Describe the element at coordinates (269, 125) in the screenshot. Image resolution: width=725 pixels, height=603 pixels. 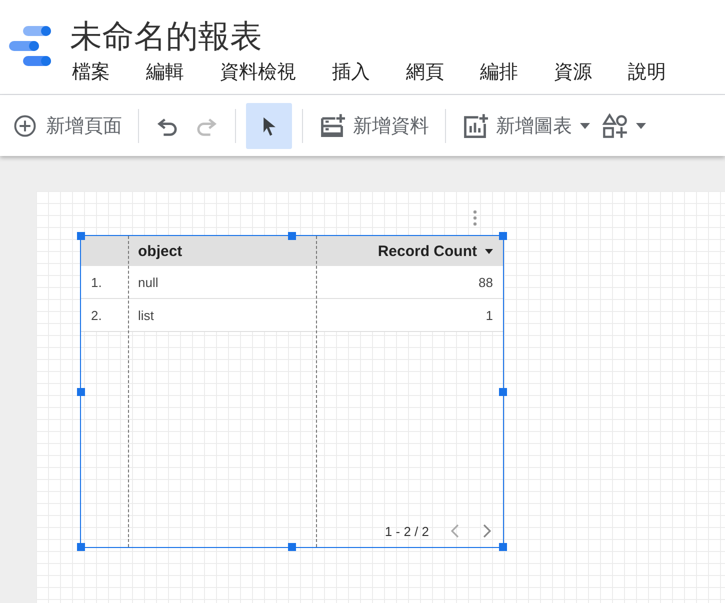
I see `pointer-button` at that location.